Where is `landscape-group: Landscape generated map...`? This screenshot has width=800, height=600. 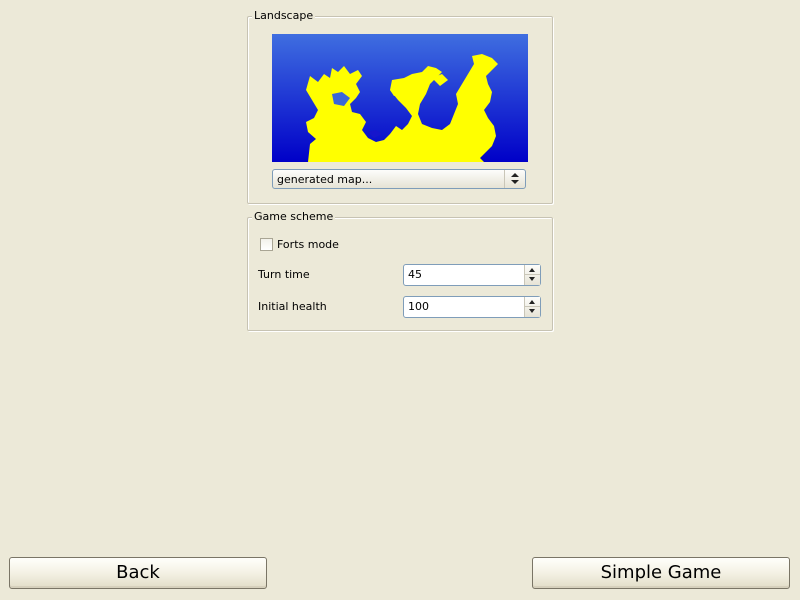 landscape-group: Landscape generated map... is located at coordinates (400, 106).